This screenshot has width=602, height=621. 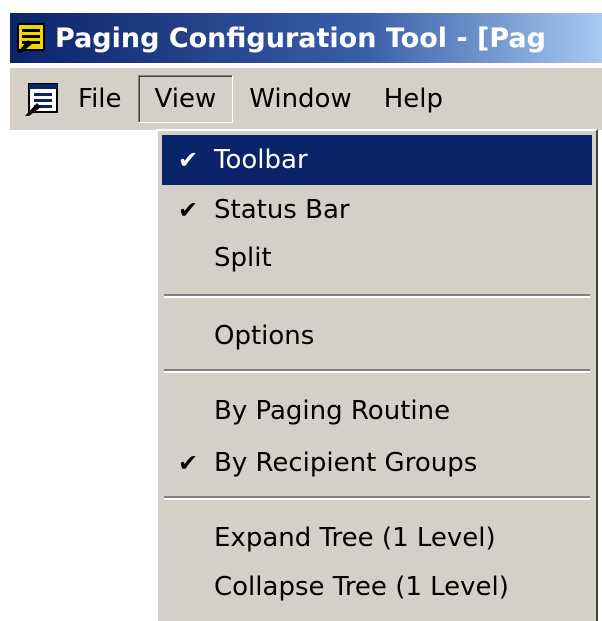 I want to click on menu-item-label: Toolbar, so click(x=261, y=160).